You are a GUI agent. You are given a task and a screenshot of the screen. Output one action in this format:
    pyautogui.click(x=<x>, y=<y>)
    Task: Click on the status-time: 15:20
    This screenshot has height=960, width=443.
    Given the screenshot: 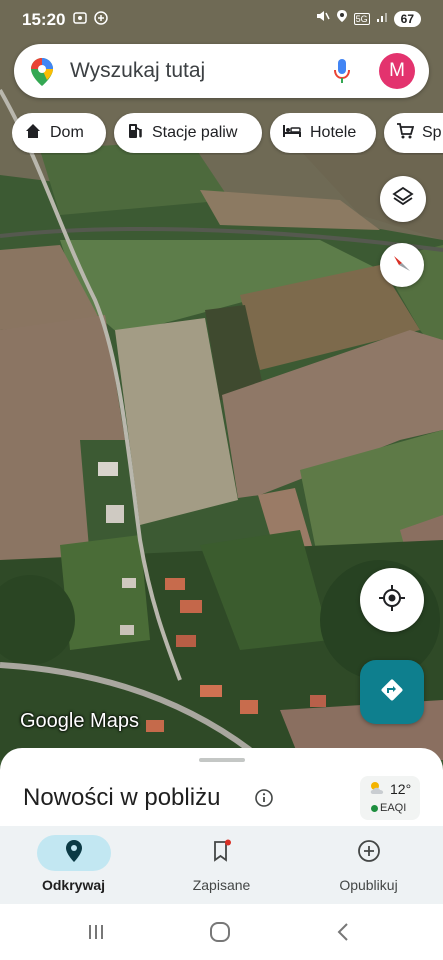 What is the action you would take?
    pyautogui.click(x=44, y=19)
    